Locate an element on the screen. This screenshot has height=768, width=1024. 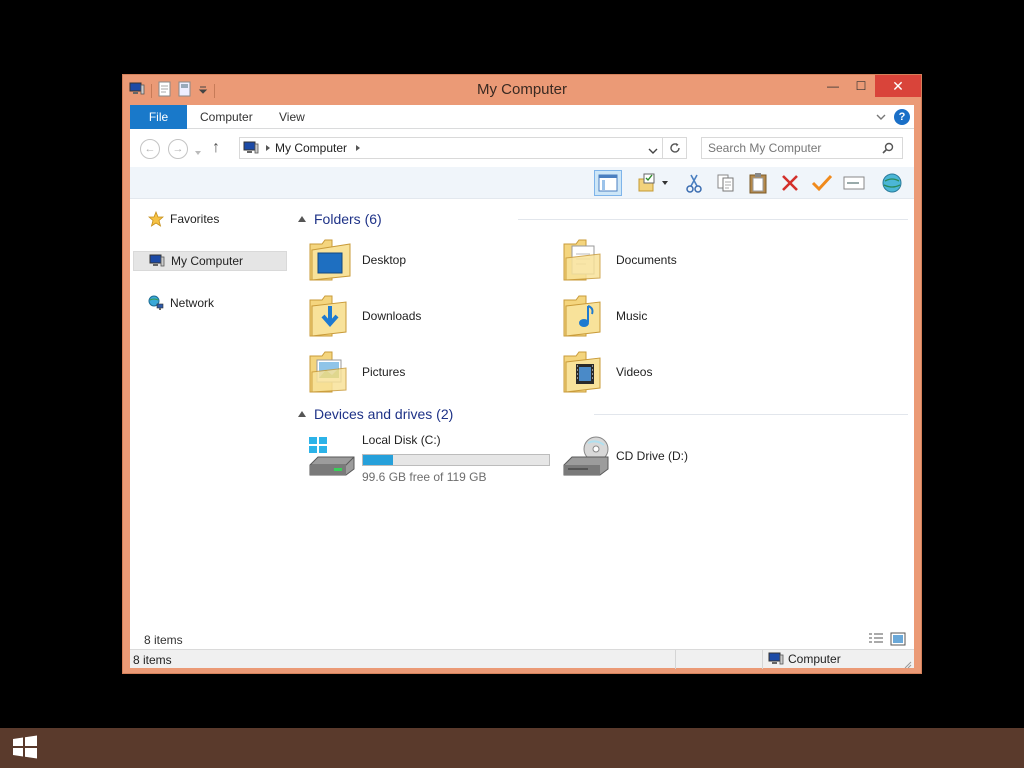
command-toolbar is located at coordinates (522, 183).